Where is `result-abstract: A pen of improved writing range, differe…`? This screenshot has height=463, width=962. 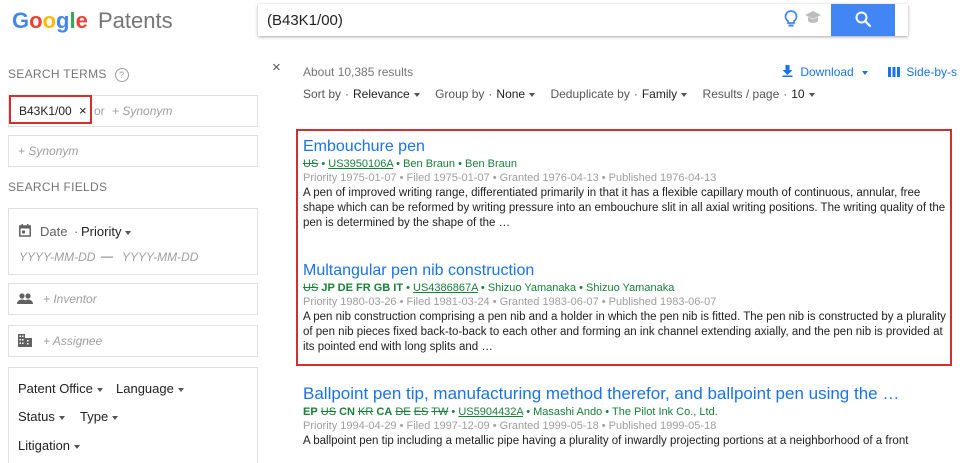
result-abstract: A pen of improved writing range, differe… is located at coordinates (624, 208).